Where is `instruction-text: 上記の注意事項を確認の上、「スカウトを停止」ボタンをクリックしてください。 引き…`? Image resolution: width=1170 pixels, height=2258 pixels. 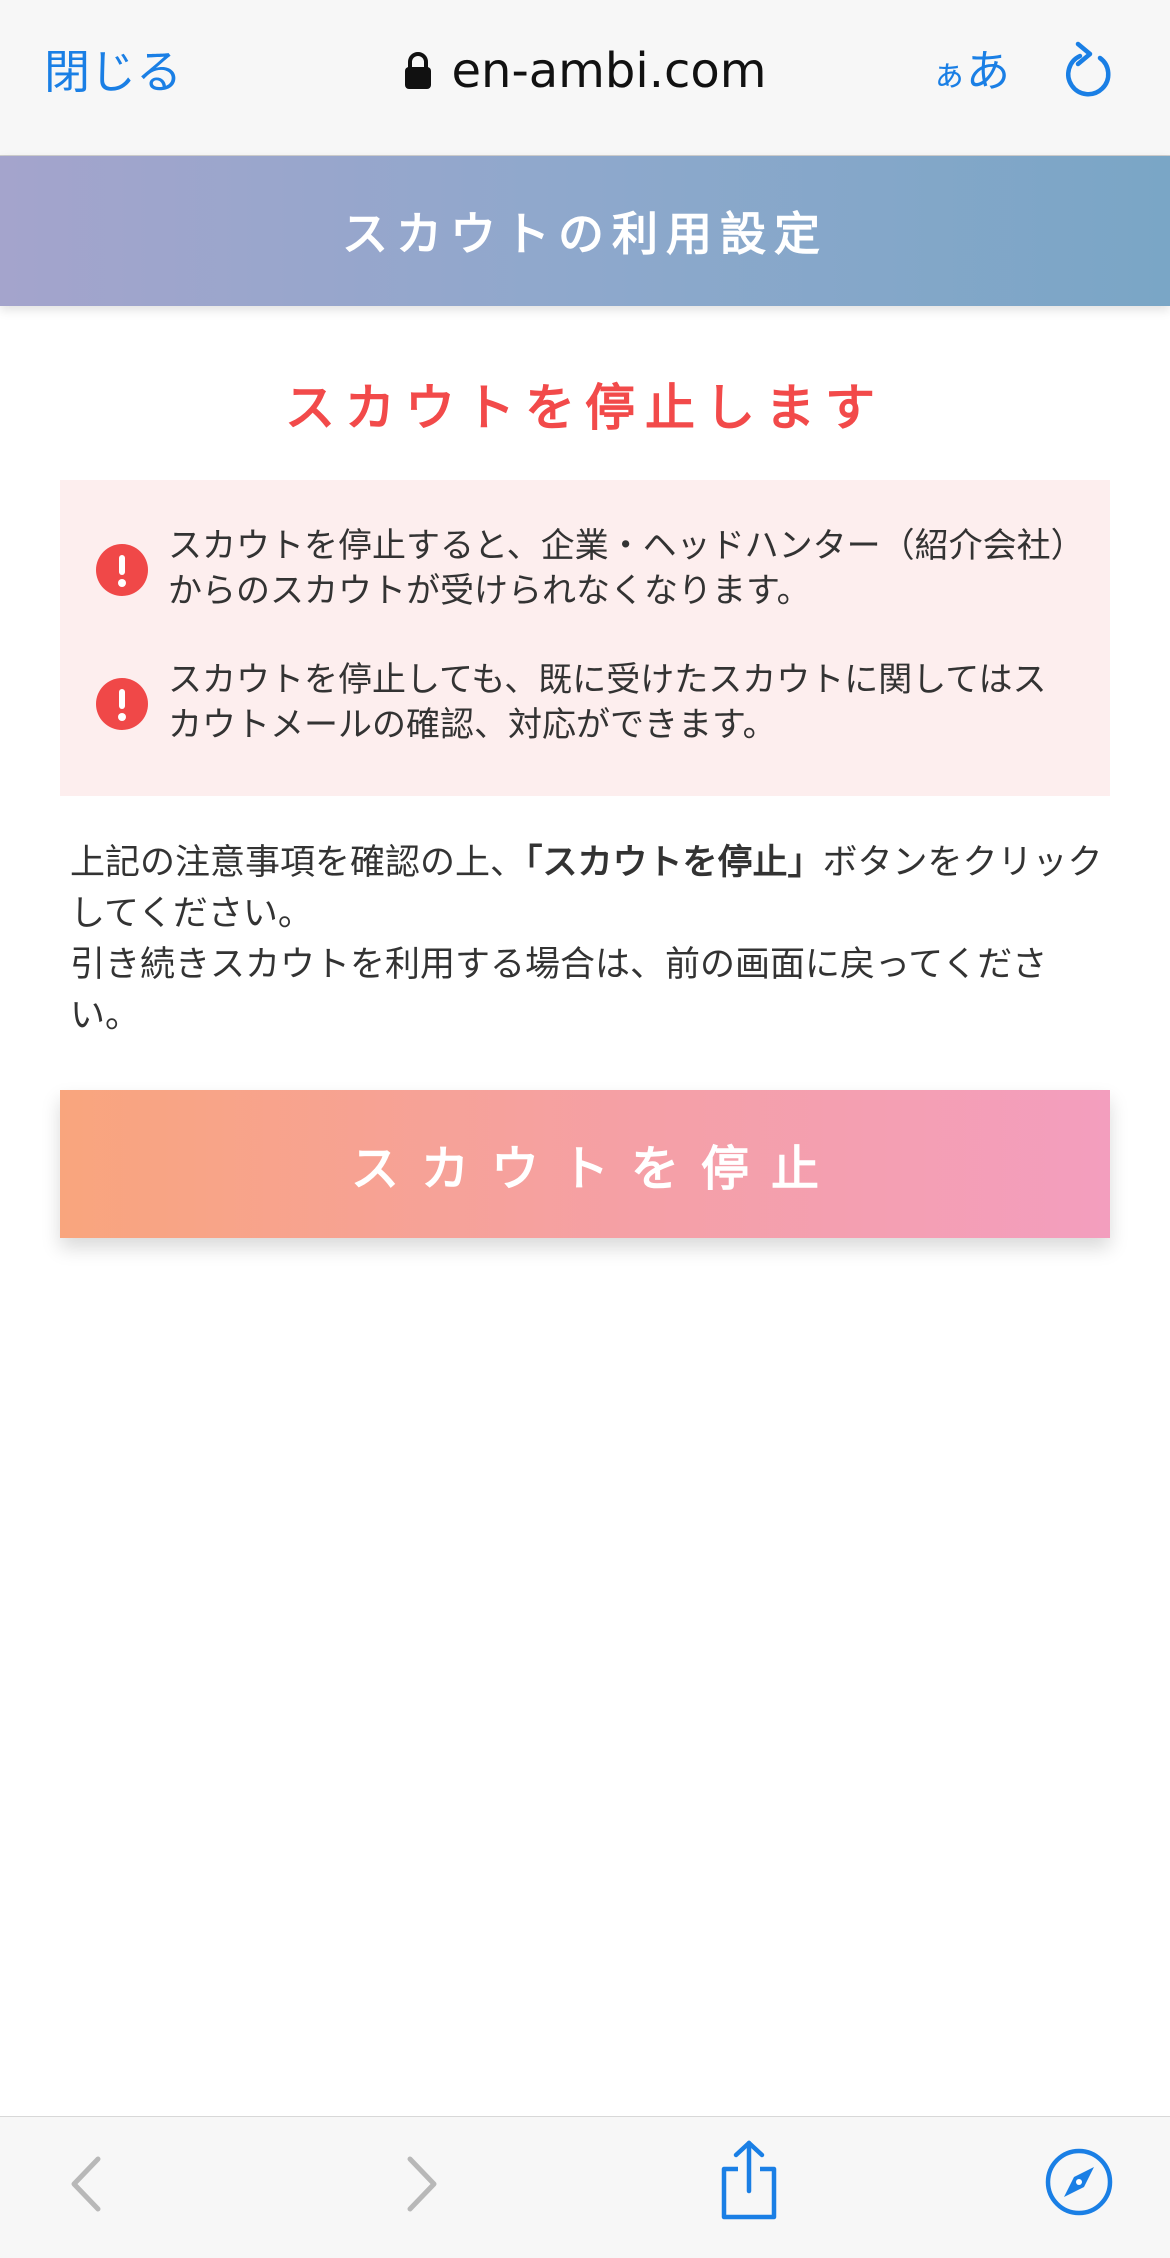 instruction-text: 上記の注意事項を確認の上、「スカウトを停止」ボタンをクリックしてください。 引き… is located at coordinates (590, 940).